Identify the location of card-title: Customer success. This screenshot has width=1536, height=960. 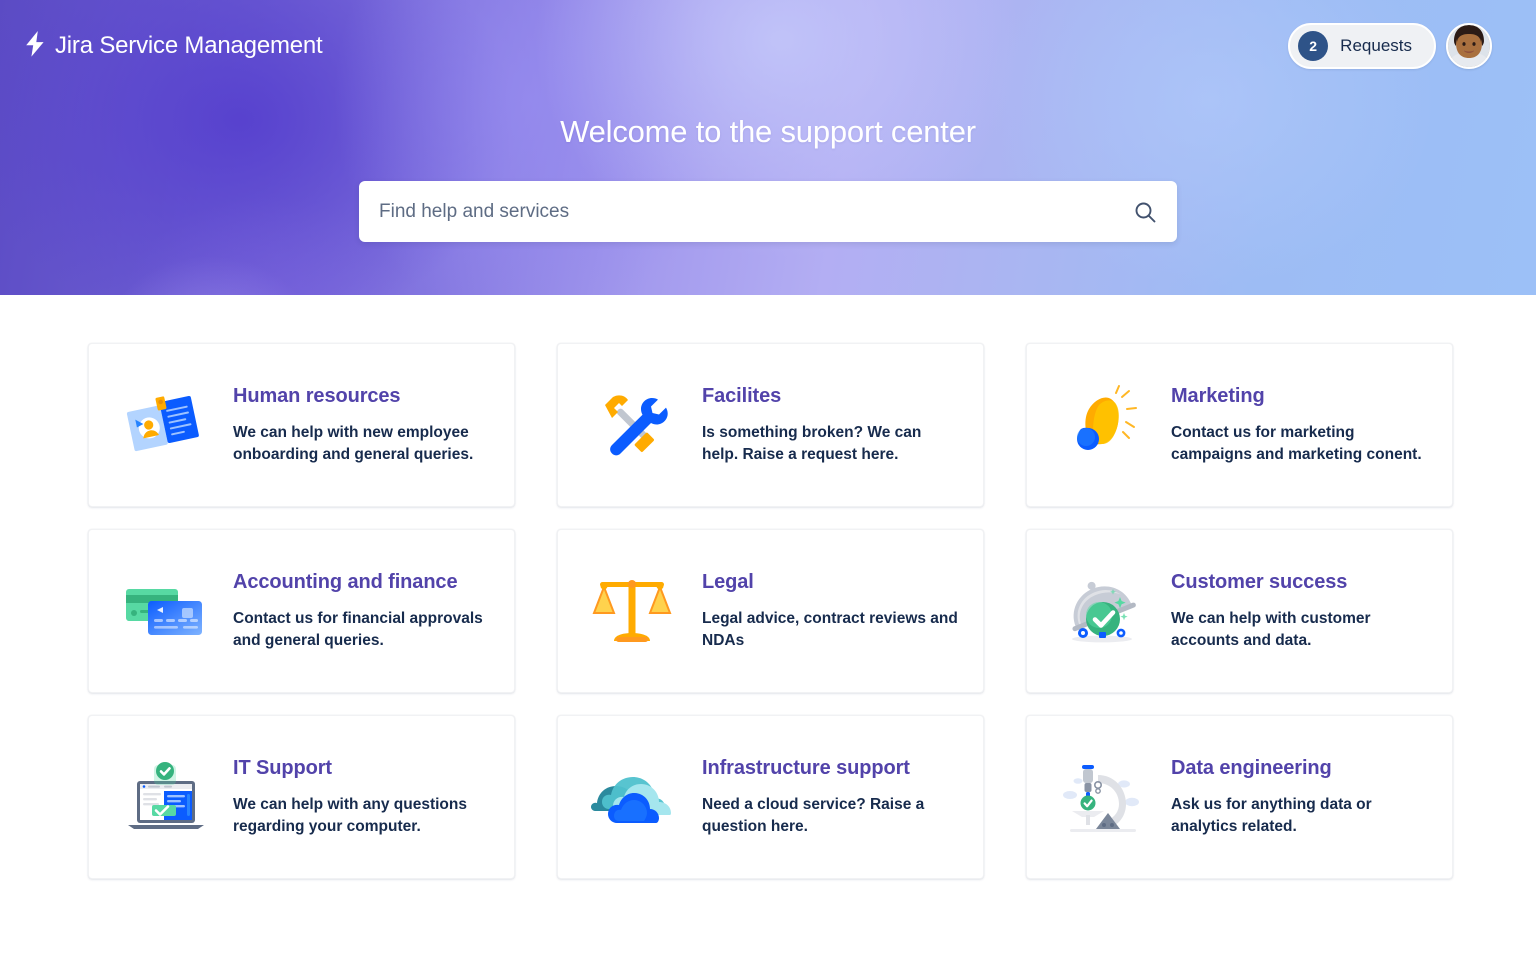
(1259, 581).